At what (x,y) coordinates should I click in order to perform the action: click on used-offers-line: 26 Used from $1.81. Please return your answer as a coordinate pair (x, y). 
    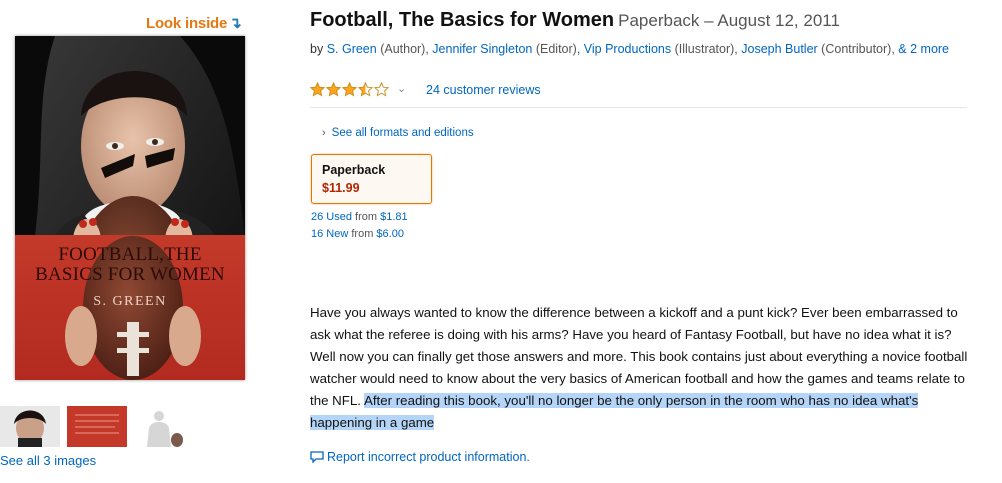
    Looking at the image, I should click on (359, 217).